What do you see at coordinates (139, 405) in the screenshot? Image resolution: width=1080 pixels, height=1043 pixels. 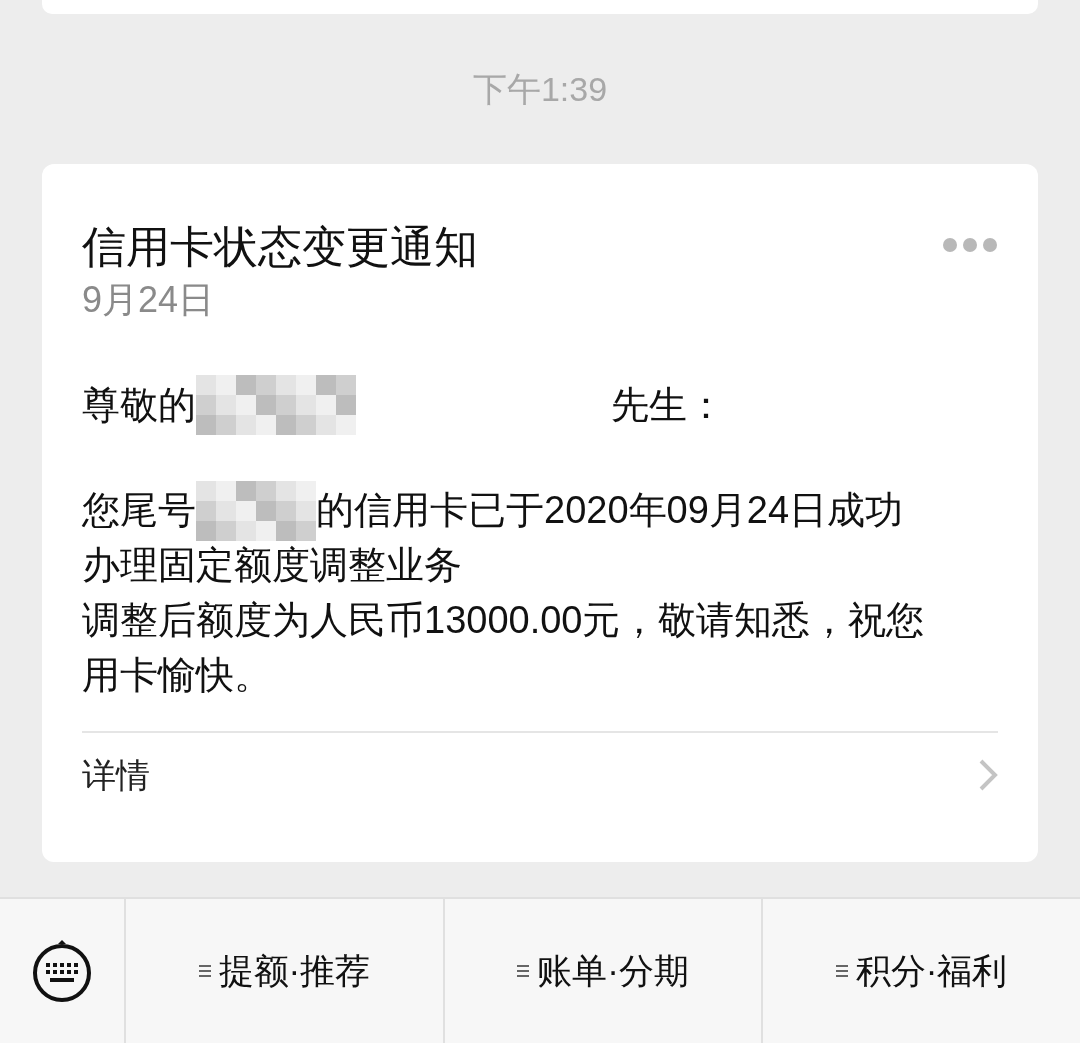 I see `greeting-text: 尊敬的` at bounding box center [139, 405].